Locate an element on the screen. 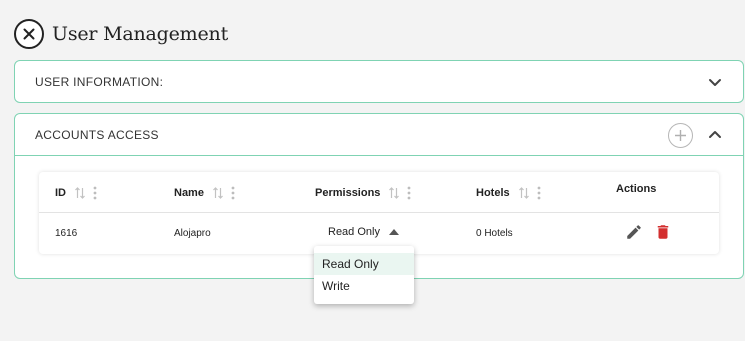 This screenshot has height=341, width=745. user-information-panel: USER INFORMATION: is located at coordinates (379, 81).